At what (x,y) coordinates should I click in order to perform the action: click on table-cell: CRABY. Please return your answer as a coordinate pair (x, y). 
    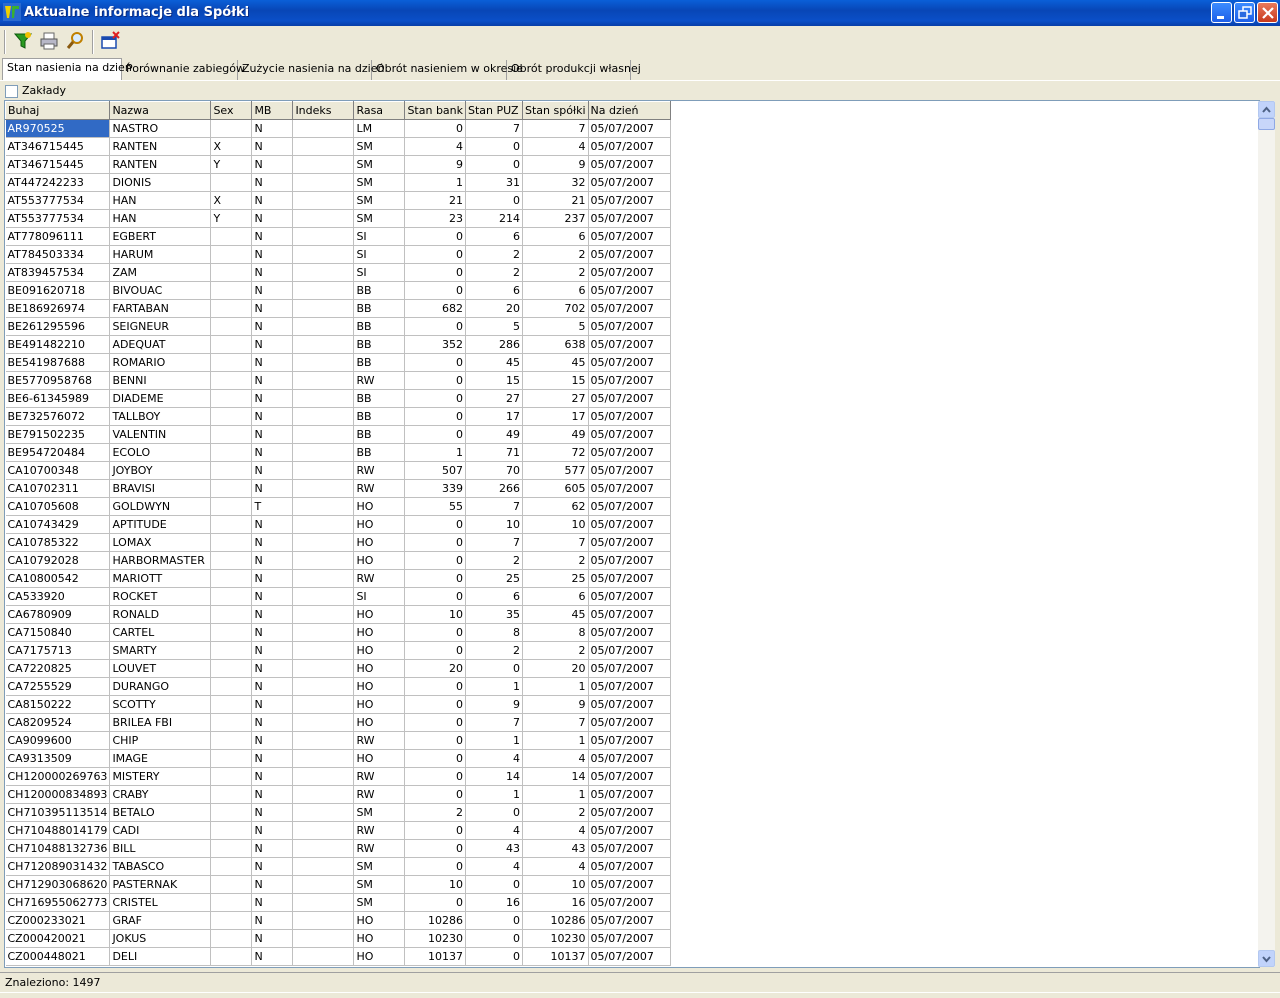
    Looking at the image, I should click on (160, 794).